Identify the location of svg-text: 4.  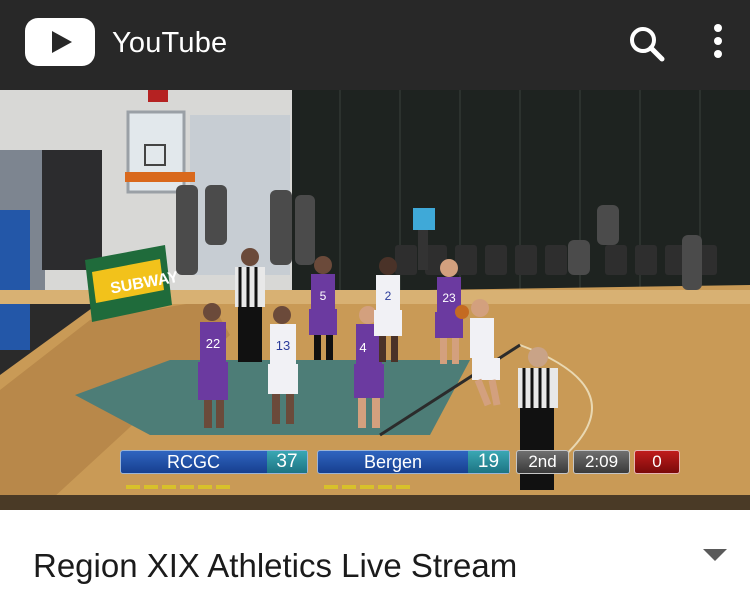
(362, 347).